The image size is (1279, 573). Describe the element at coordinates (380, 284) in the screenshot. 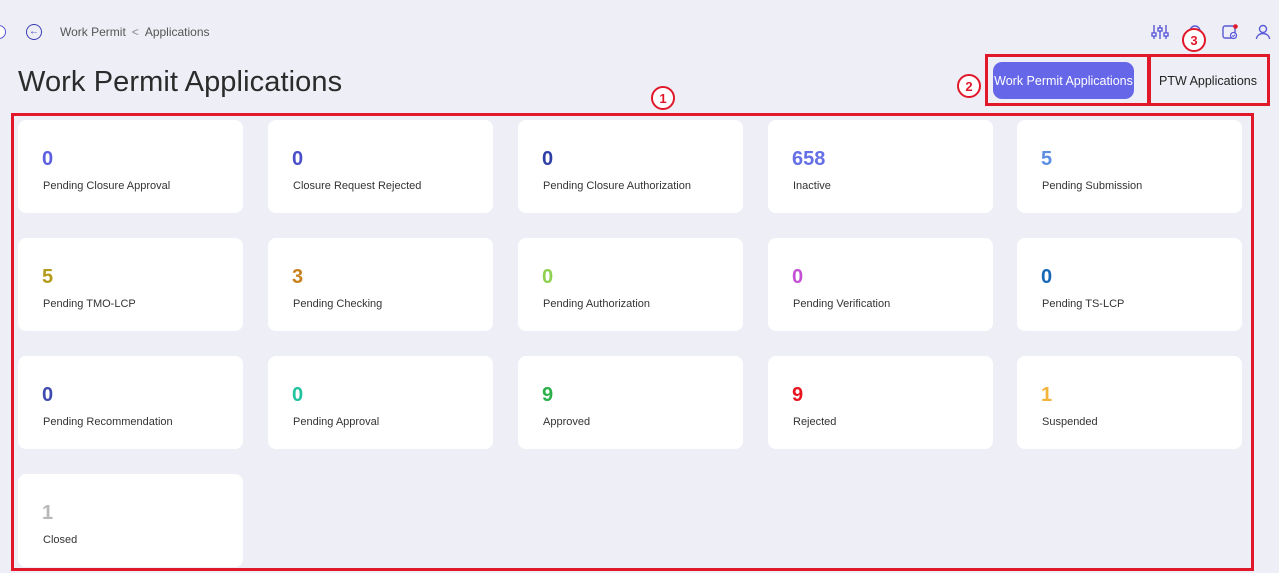

I see `status-card-pending-checking: 3 Pending Checking` at that location.